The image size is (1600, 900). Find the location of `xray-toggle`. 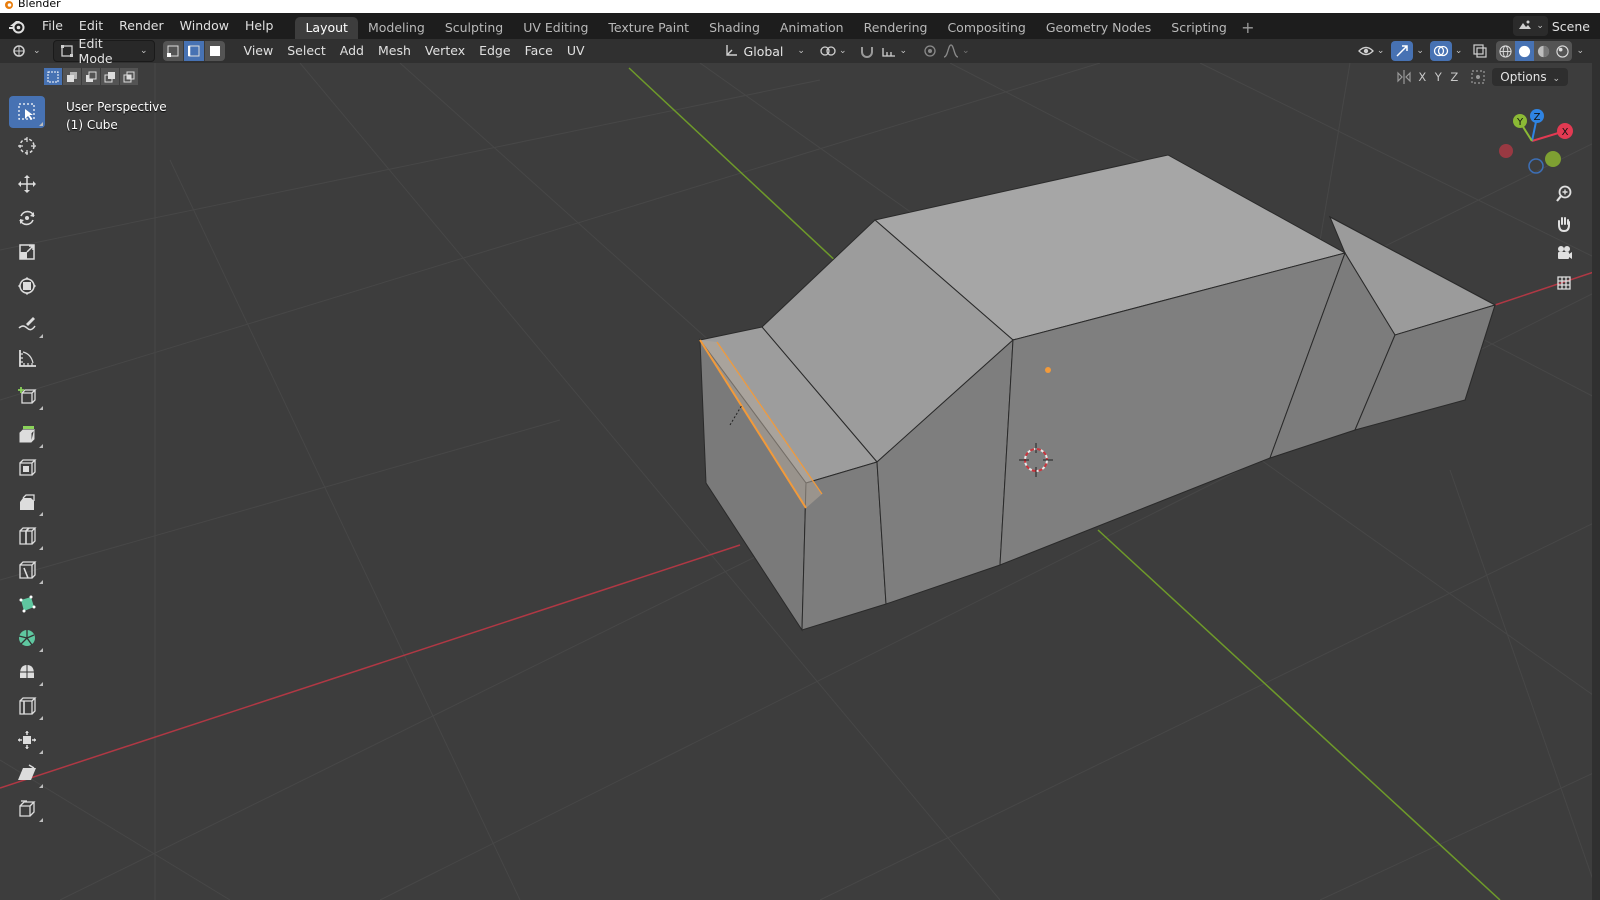

xray-toggle is located at coordinates (1480, 51).